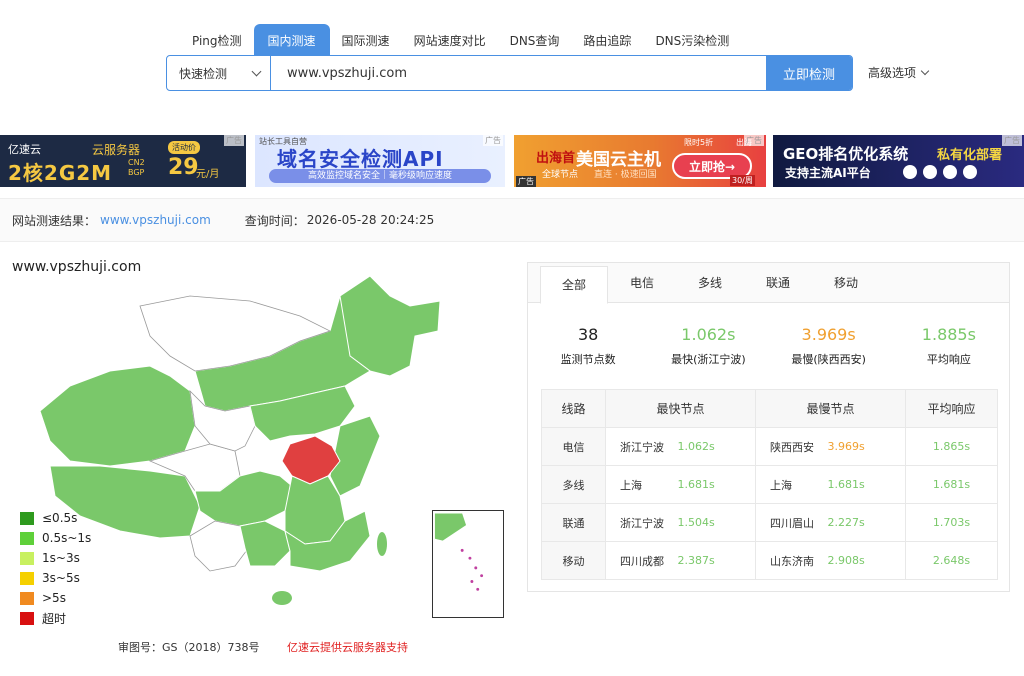  I want to click on ad-count: 30/周, so click(742, 180).